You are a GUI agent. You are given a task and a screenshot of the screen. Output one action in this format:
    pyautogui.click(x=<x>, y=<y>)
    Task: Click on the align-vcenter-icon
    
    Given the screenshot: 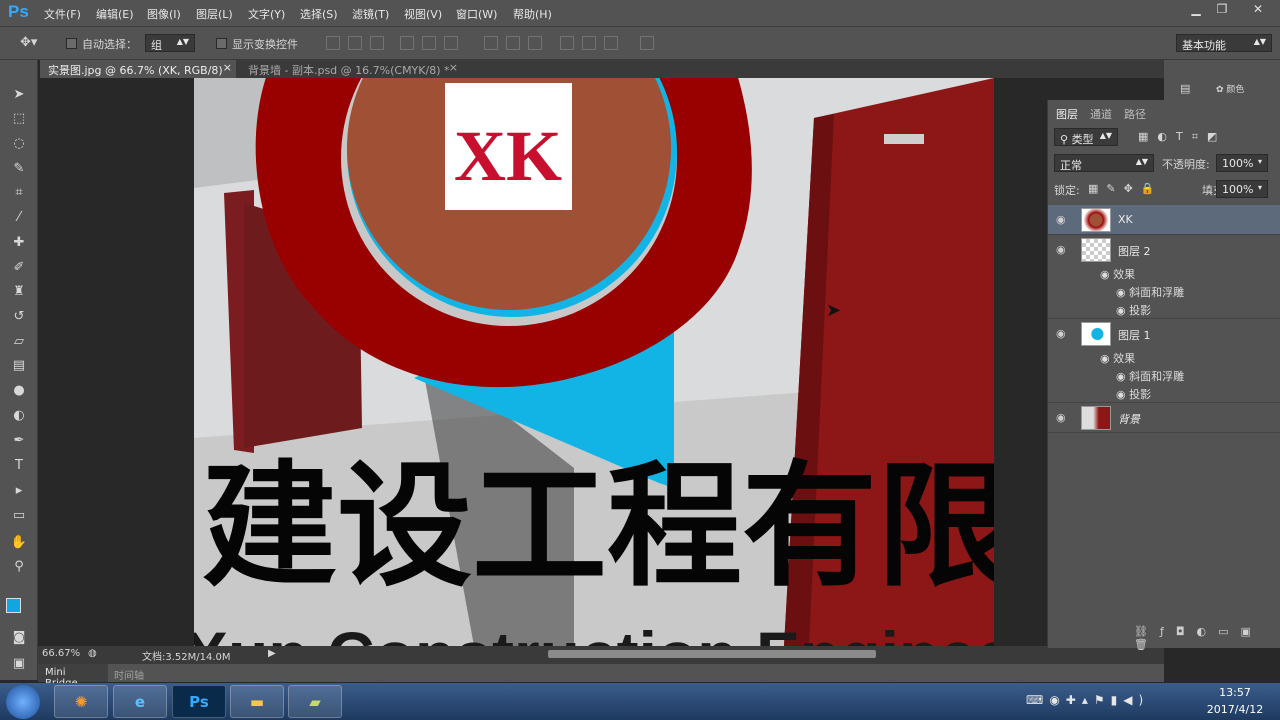 What is the action you would take?
    pyautogui.click(x=355, y=43)
    